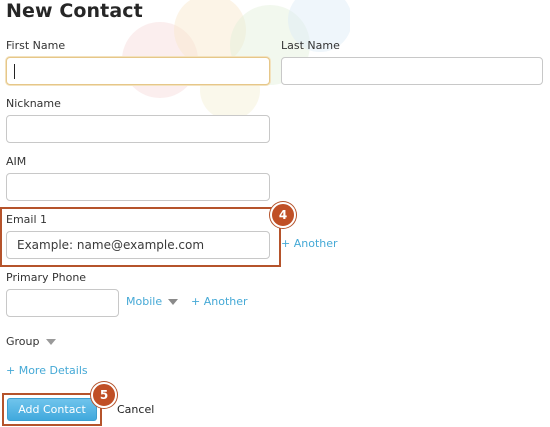 This screenshot has height=427, width=550. I want to click on text-cursor, so click(14, 71).